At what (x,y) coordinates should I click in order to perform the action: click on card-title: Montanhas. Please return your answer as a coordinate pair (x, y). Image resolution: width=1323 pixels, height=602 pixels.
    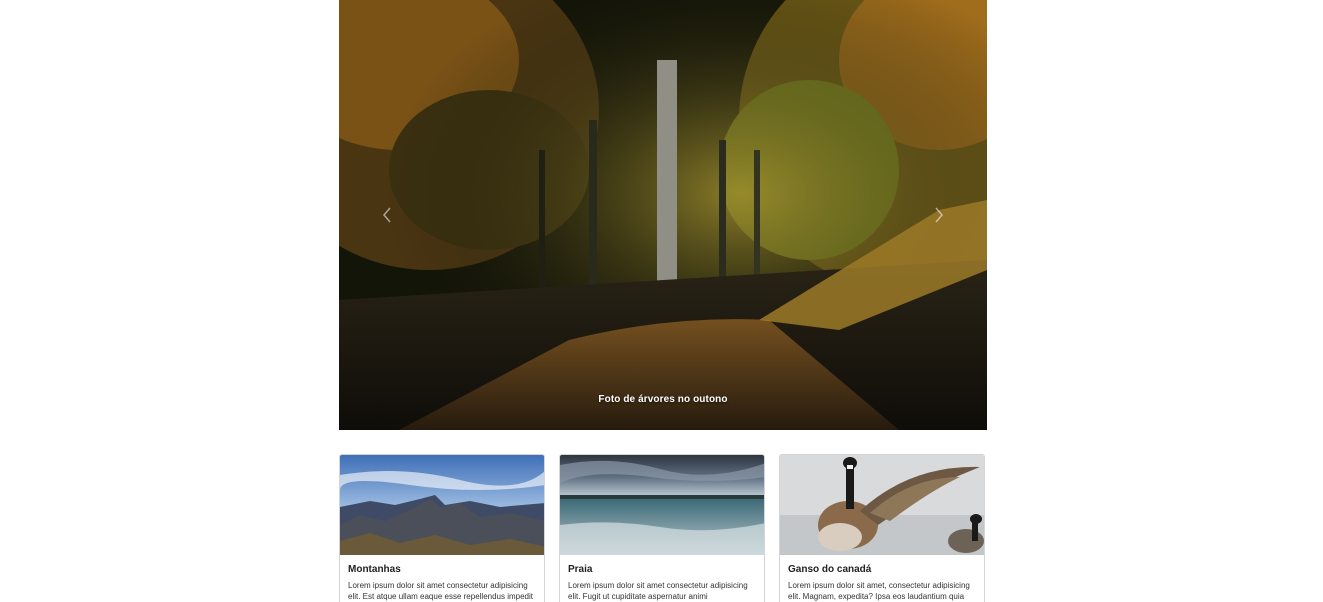
    Looking at the image, I should click on (374, 569).